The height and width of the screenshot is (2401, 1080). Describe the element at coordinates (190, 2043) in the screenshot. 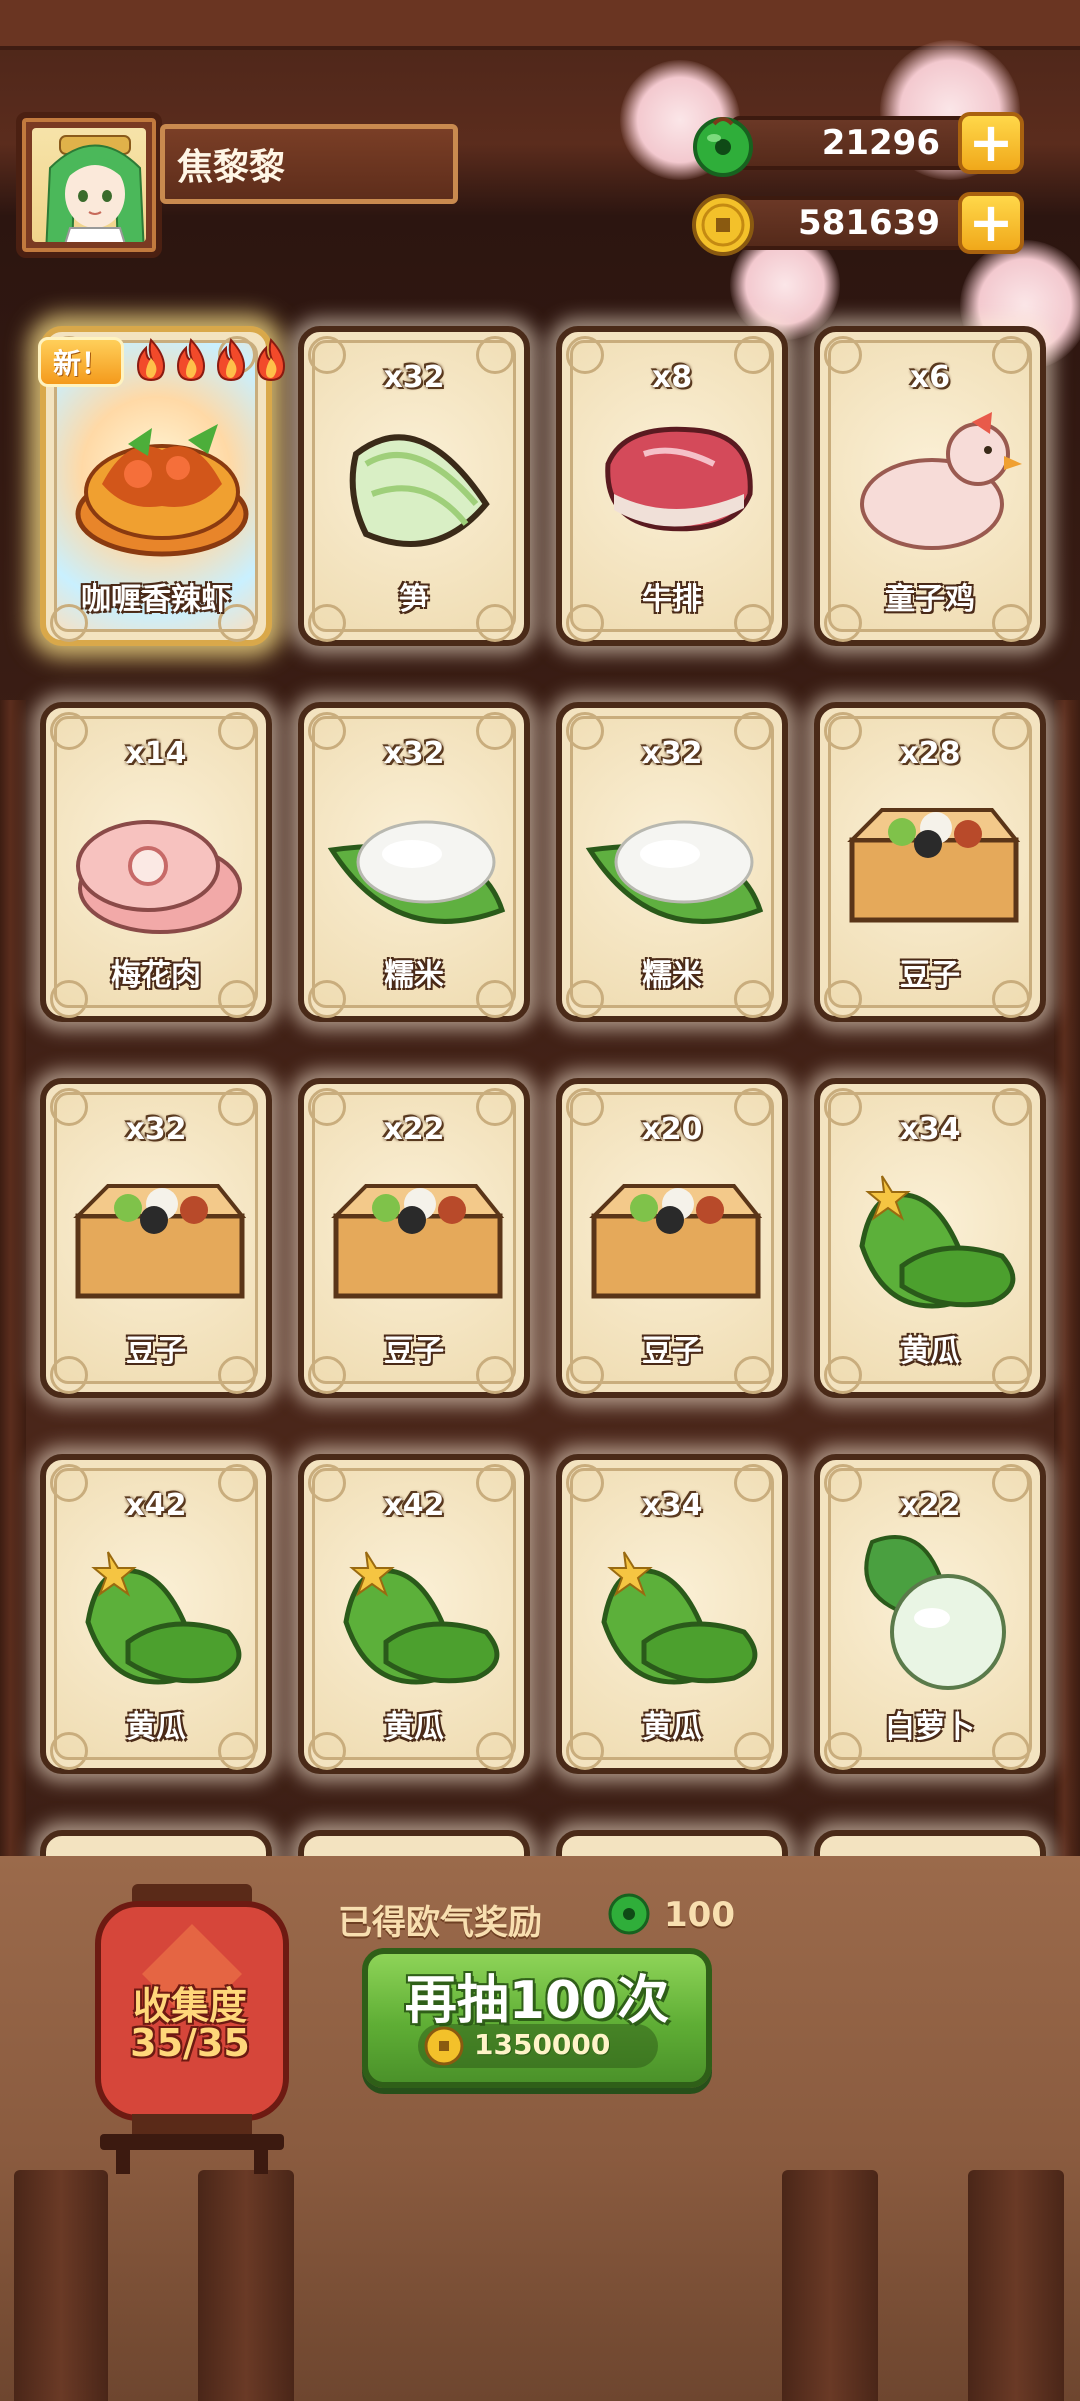

I see `collection-count: 35/35` at that location.